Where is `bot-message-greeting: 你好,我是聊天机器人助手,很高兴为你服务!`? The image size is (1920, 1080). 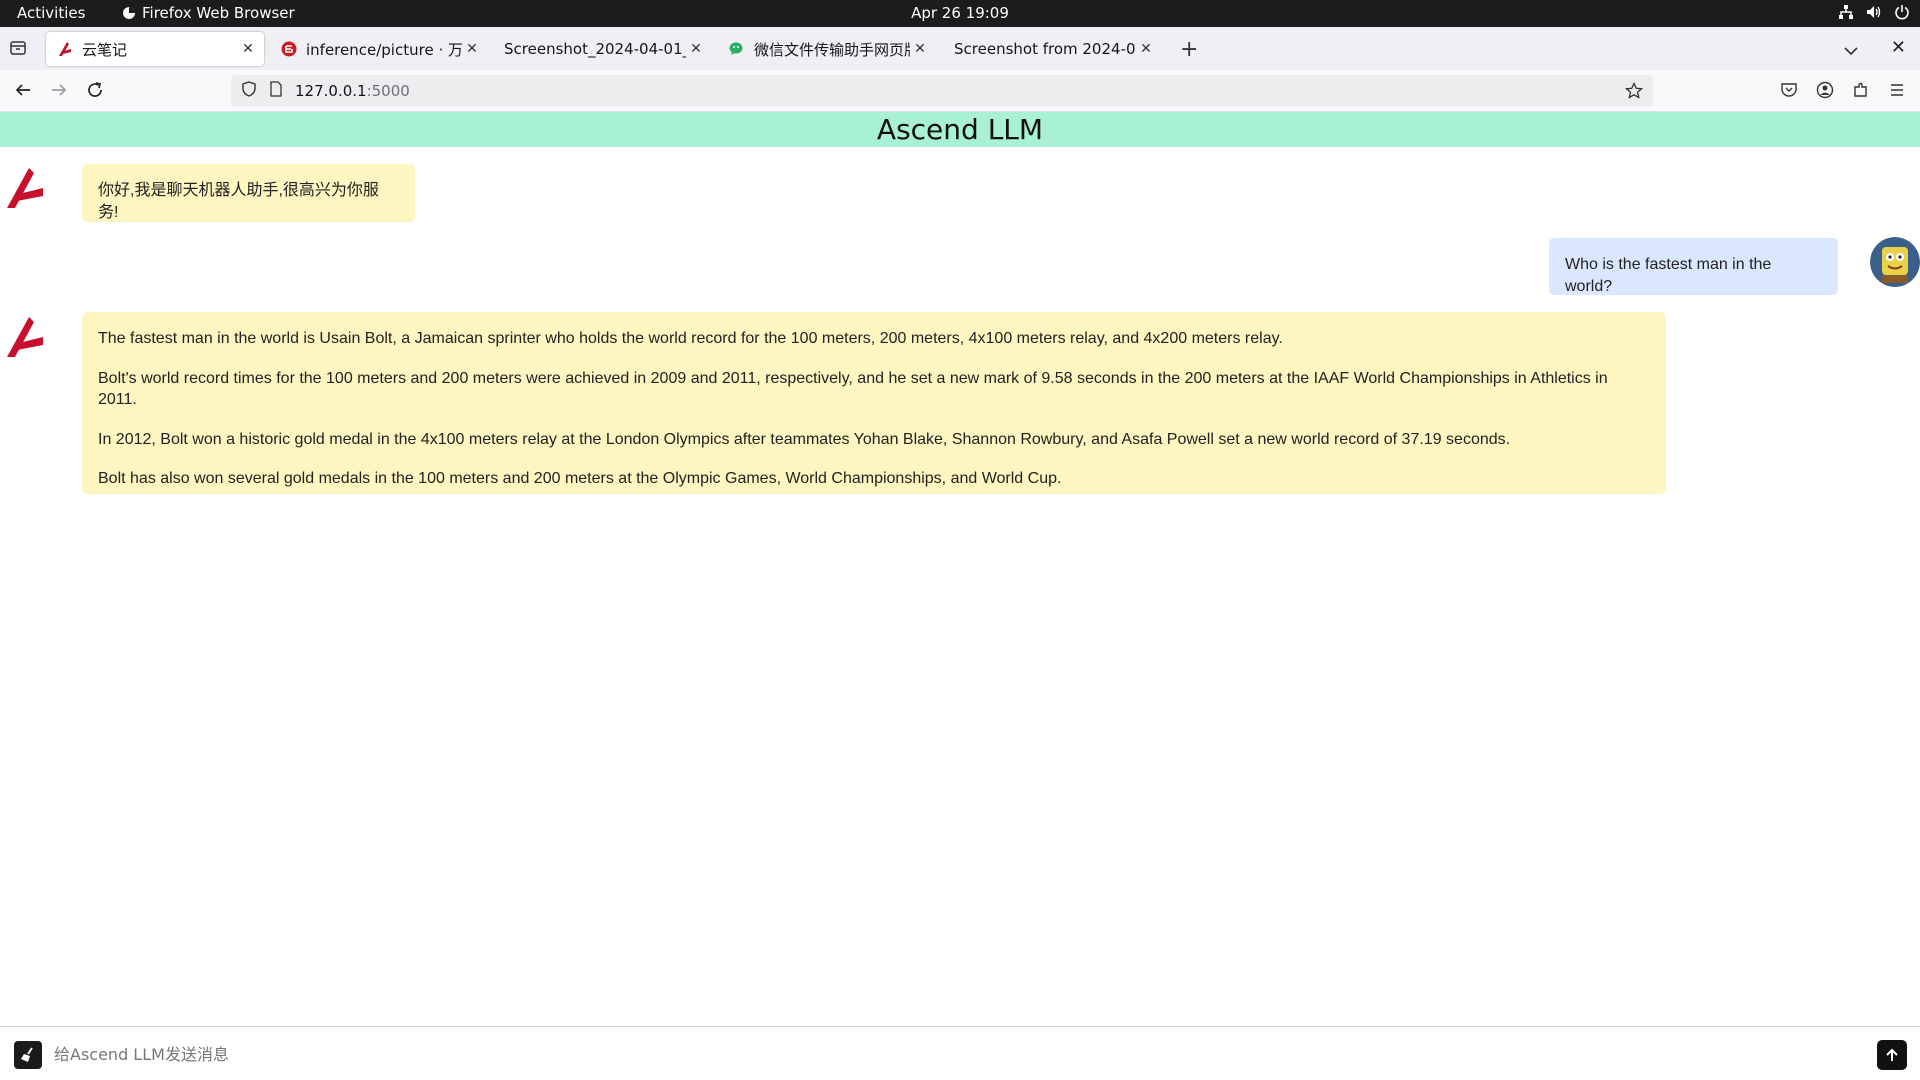
bot-message-greeting: 你好,我是聊天机器人助手,很高兴为你服务! is located at coordinates (248, 193).